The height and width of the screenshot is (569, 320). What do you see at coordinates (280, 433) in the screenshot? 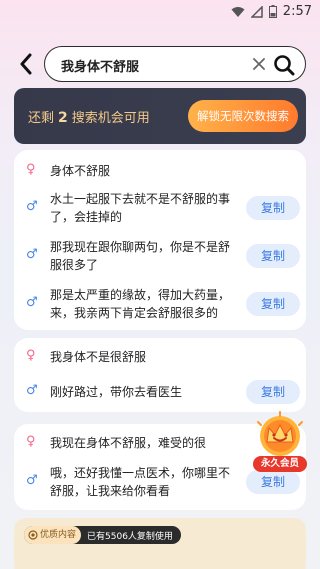
I see `crown-icon` at bounding box center [280, 433].